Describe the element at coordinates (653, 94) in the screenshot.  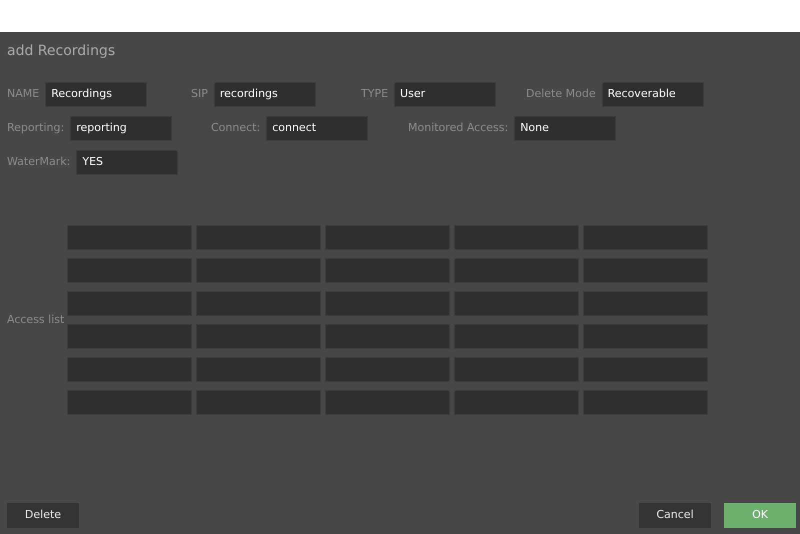
I see `text-field: Recoverable` at that location.